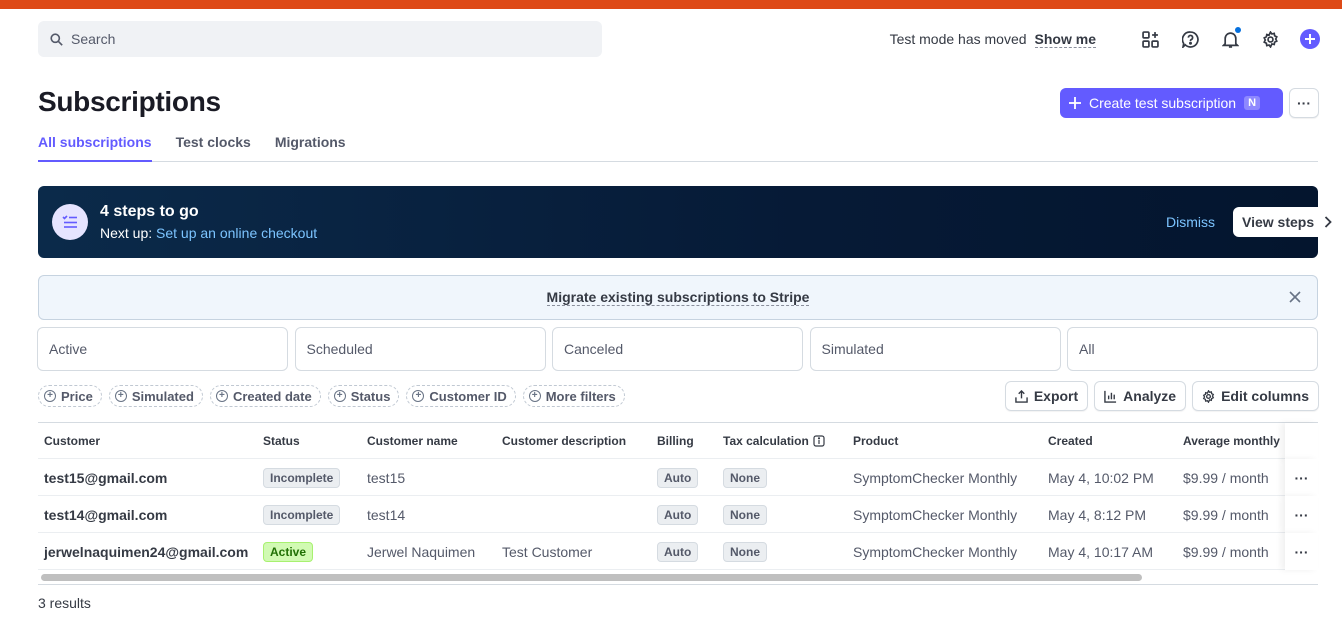 This screenshot has height=633, width=1342. Describe the element at coordinates (677, 349) in the screenshot. I see `status-card-canceled: Canceled` at that location.